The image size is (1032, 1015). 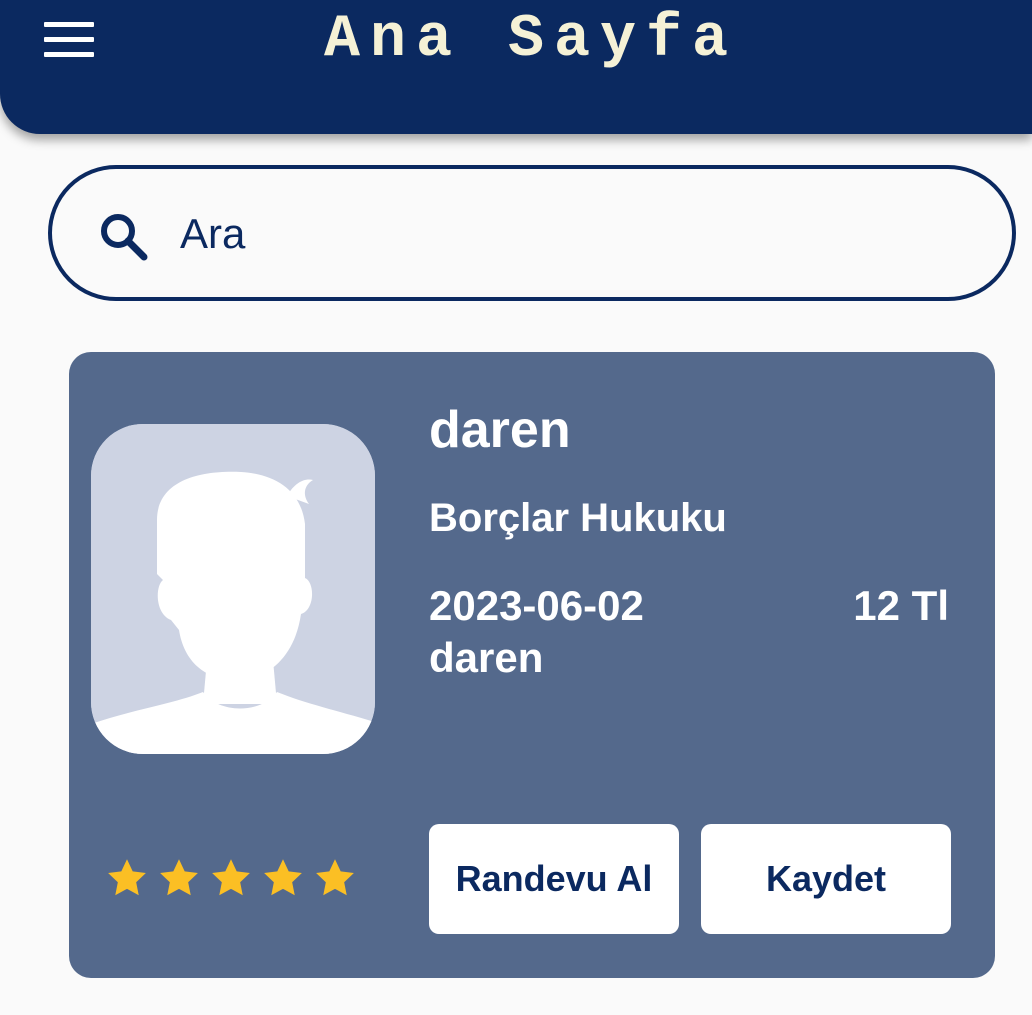 What do you see at coordinates (486, 657) in the screenshot?
I see `lawyer-secondary-name: daren` at bounding box center [486, 657].